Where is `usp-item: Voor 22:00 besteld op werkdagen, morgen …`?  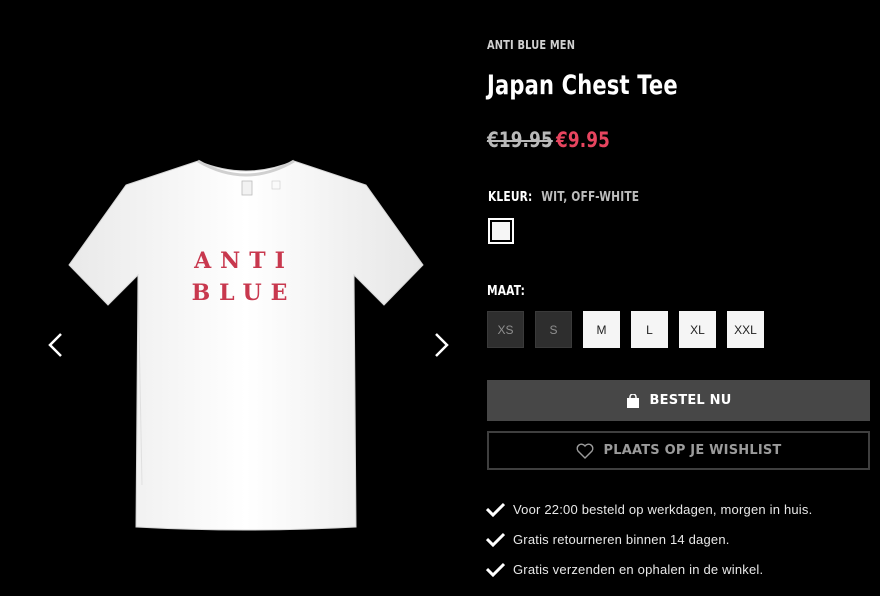 usp-item: Voor 22:00 besteld op werkdagen, morgen … is located at coordinates (649, 509).